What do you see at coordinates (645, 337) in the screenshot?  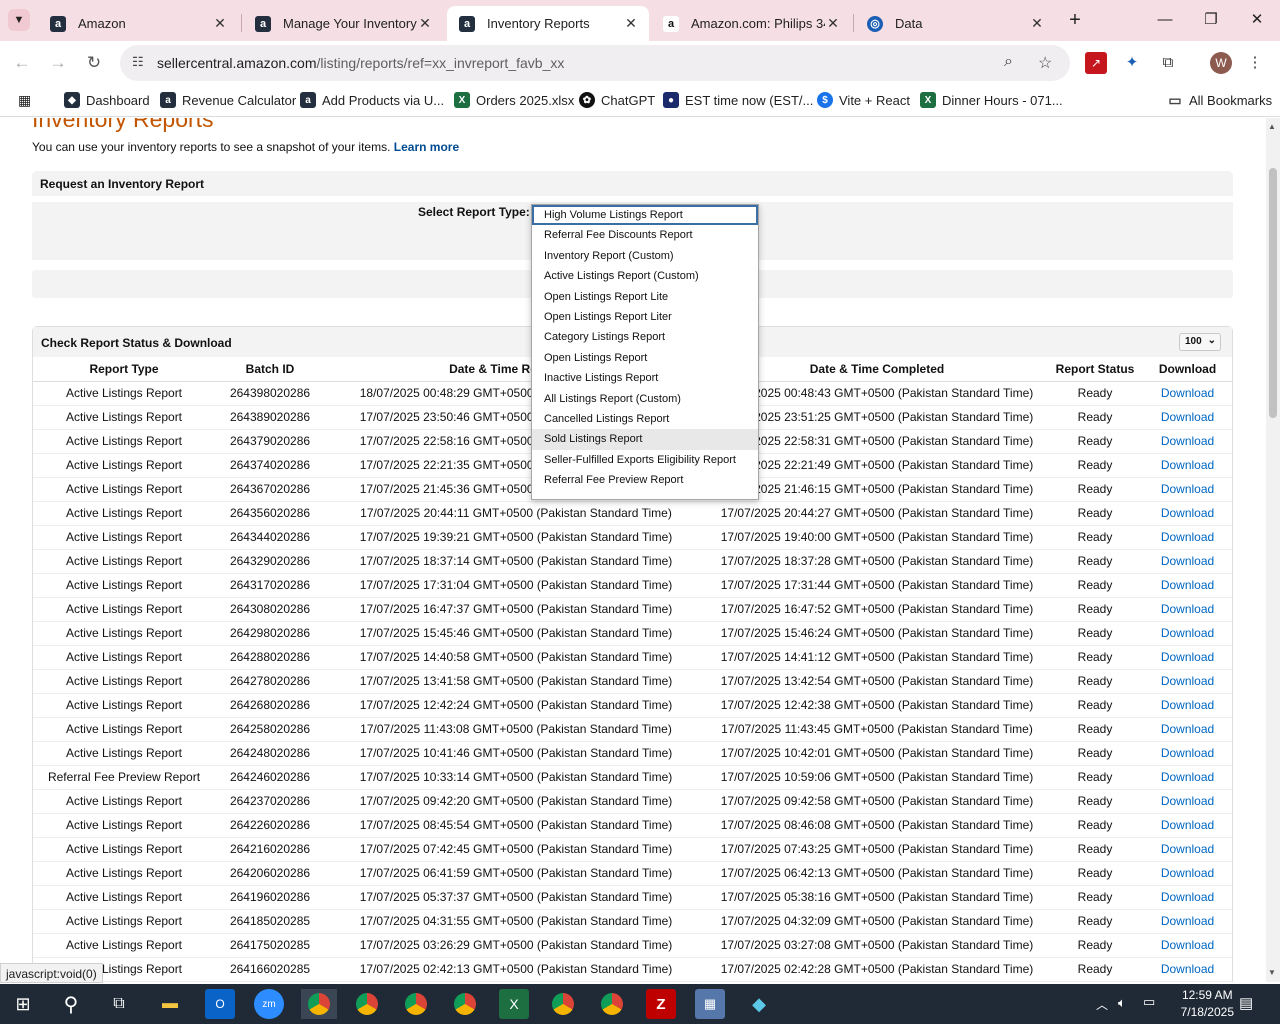 I see `dropdown-option: Category Listings Report` at bounding box center [645, 337].